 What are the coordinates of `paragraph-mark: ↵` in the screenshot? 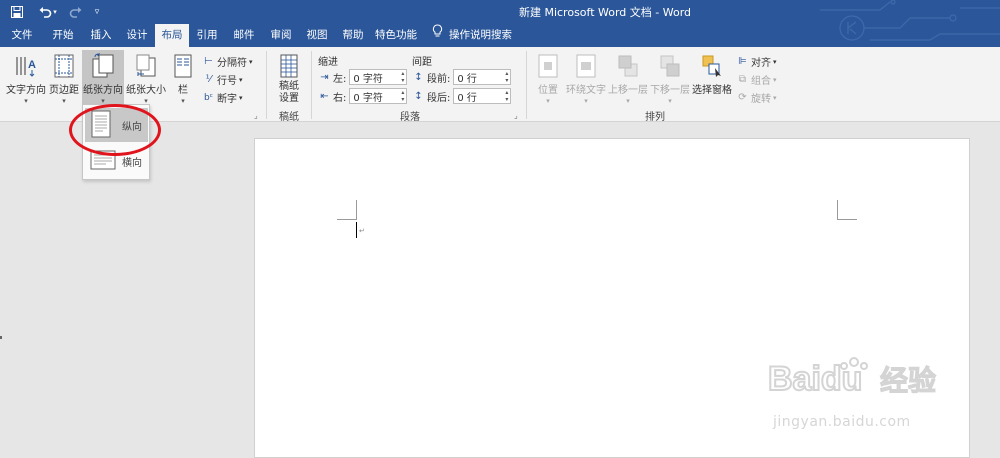 It's located at (362, 231).